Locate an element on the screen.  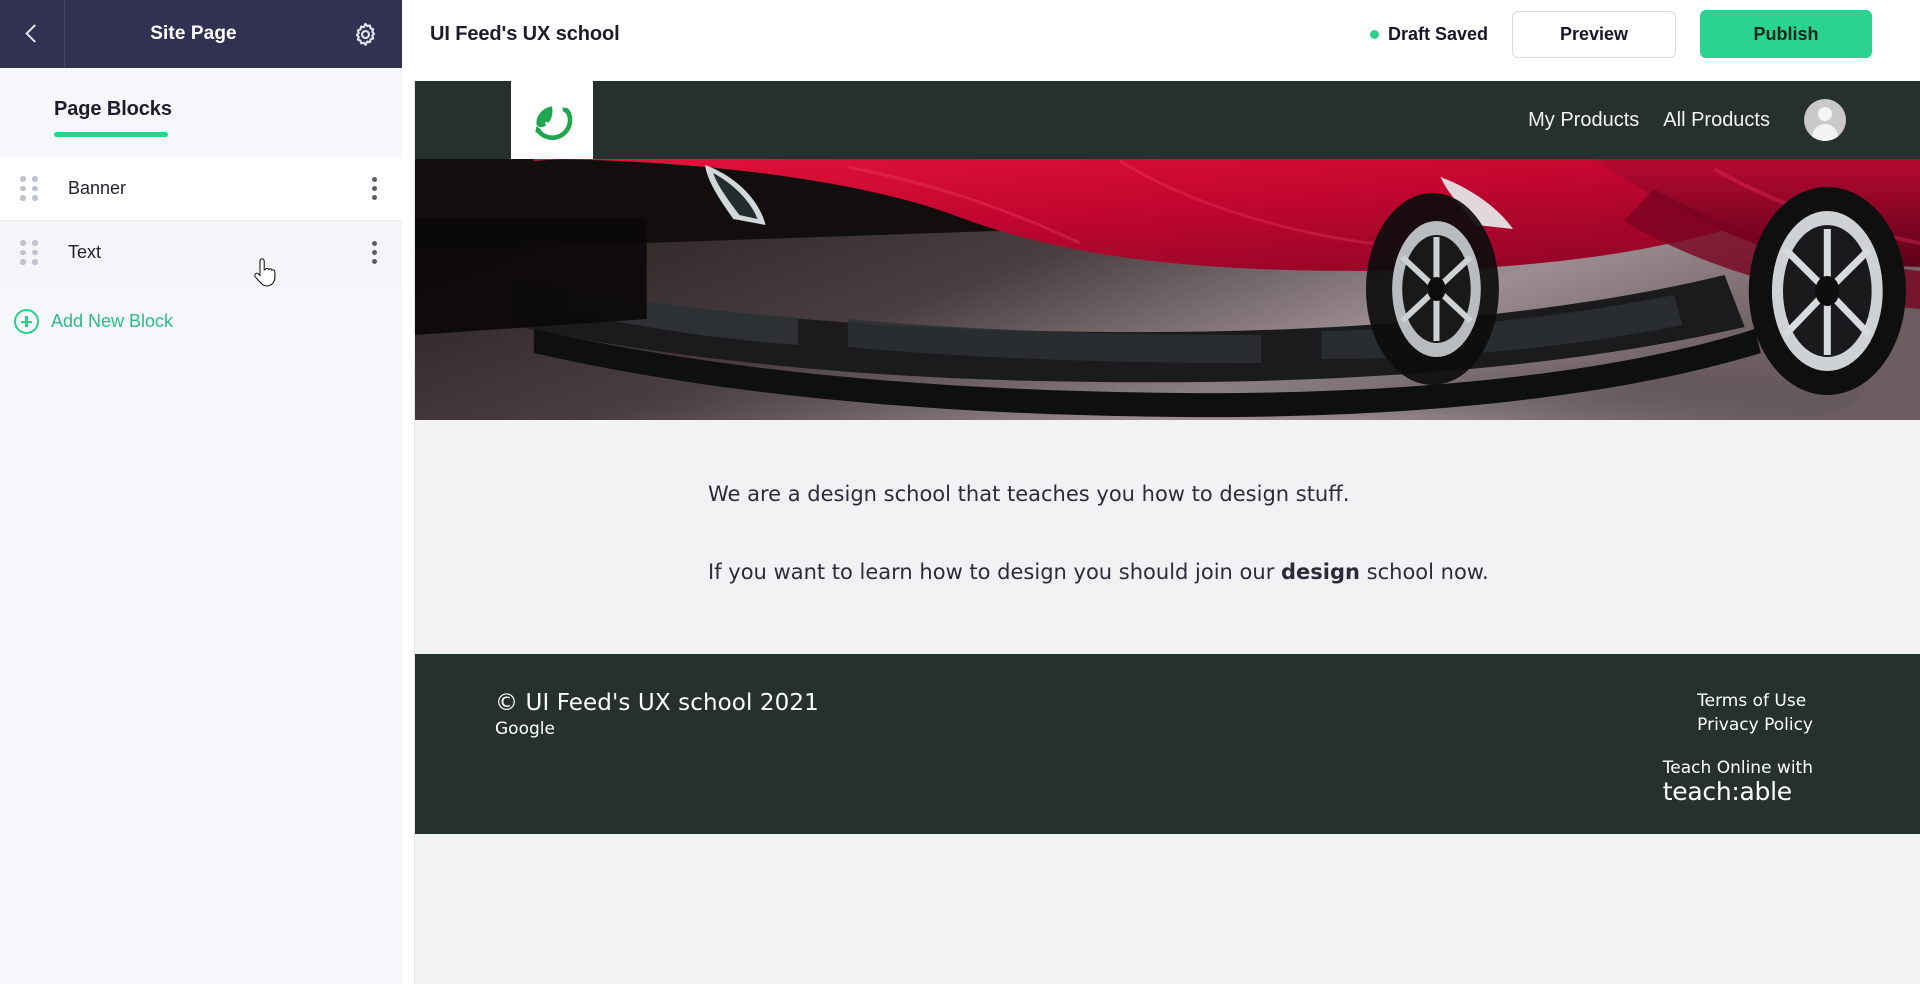
page-blocks-title: Page Blocks is located at coordinates (113, 109).